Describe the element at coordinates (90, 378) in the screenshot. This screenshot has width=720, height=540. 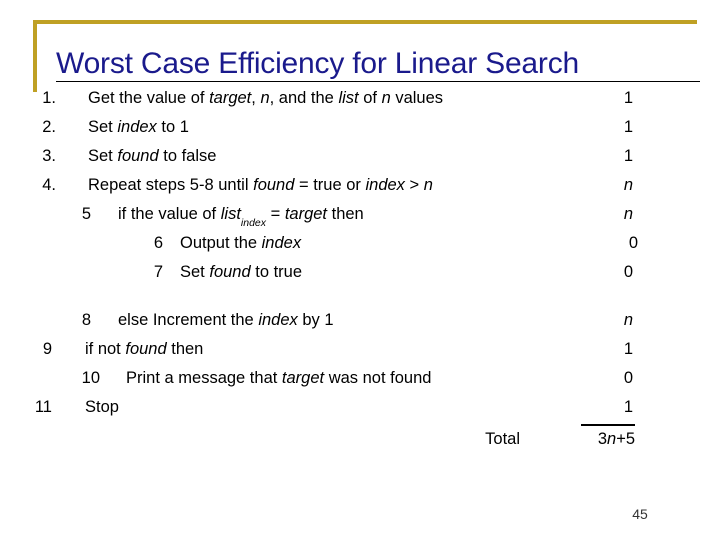
I see `step-number: 10` at that location.